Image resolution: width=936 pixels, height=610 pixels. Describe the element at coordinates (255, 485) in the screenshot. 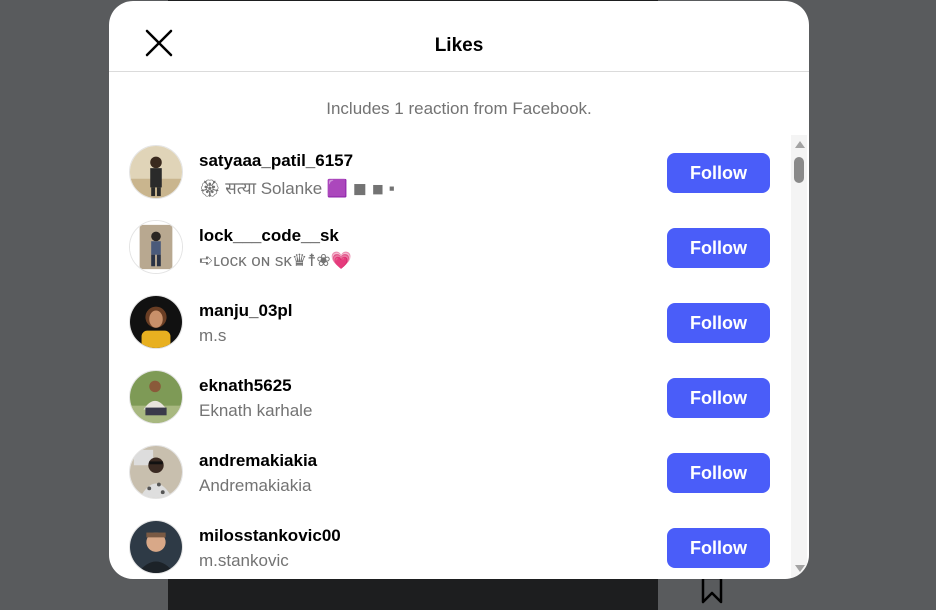

I see `full-name: Andremakiakia` at that location.